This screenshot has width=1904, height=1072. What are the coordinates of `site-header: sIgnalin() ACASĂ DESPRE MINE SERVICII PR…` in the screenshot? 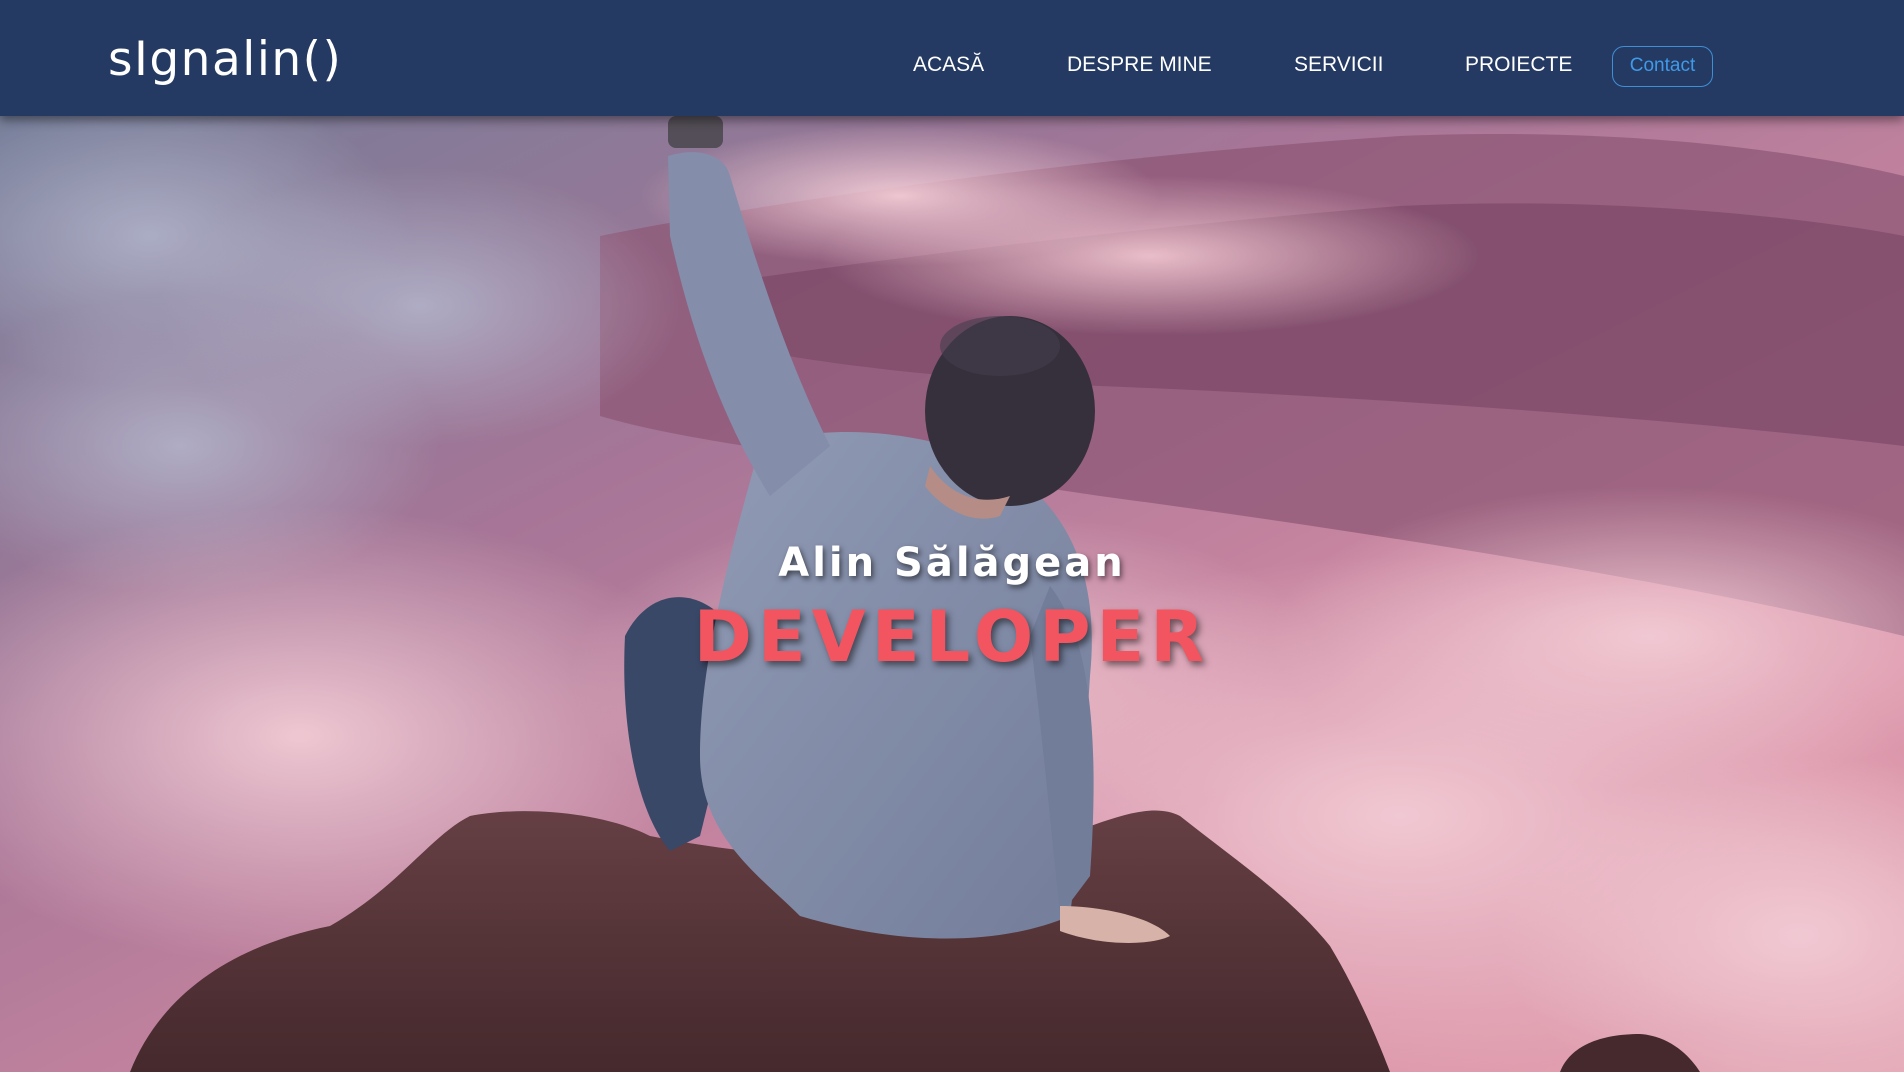 It's located at (952, 58).